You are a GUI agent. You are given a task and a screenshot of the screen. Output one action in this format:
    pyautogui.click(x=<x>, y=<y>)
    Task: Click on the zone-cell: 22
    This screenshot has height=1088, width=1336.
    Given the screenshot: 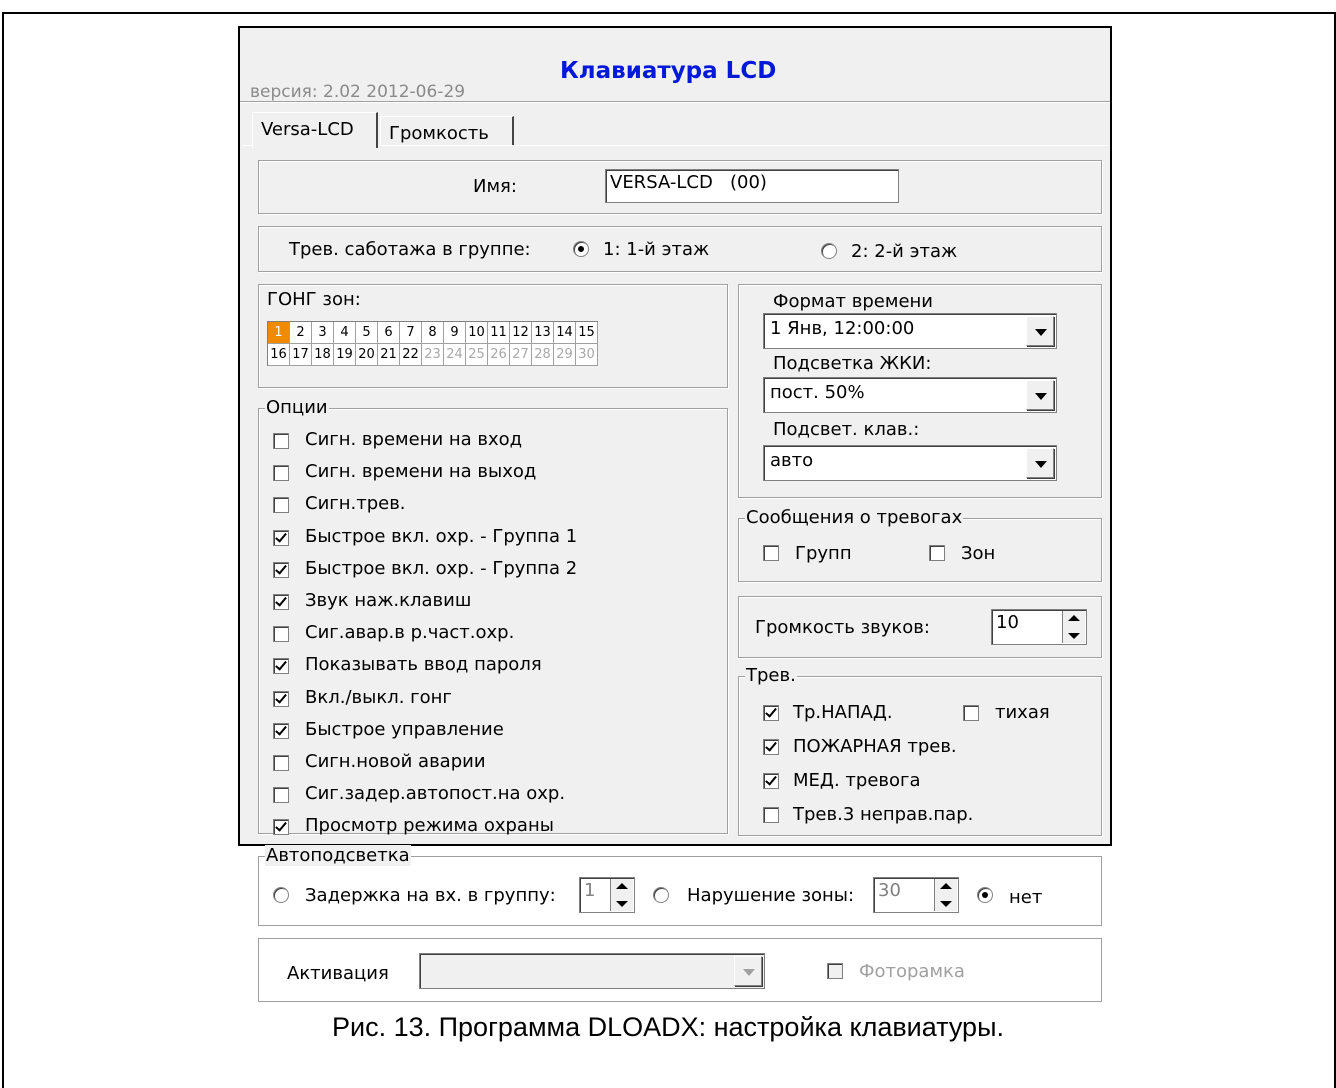 What is the action you would take?
    pyautogui.click(x=411, y=355)
    